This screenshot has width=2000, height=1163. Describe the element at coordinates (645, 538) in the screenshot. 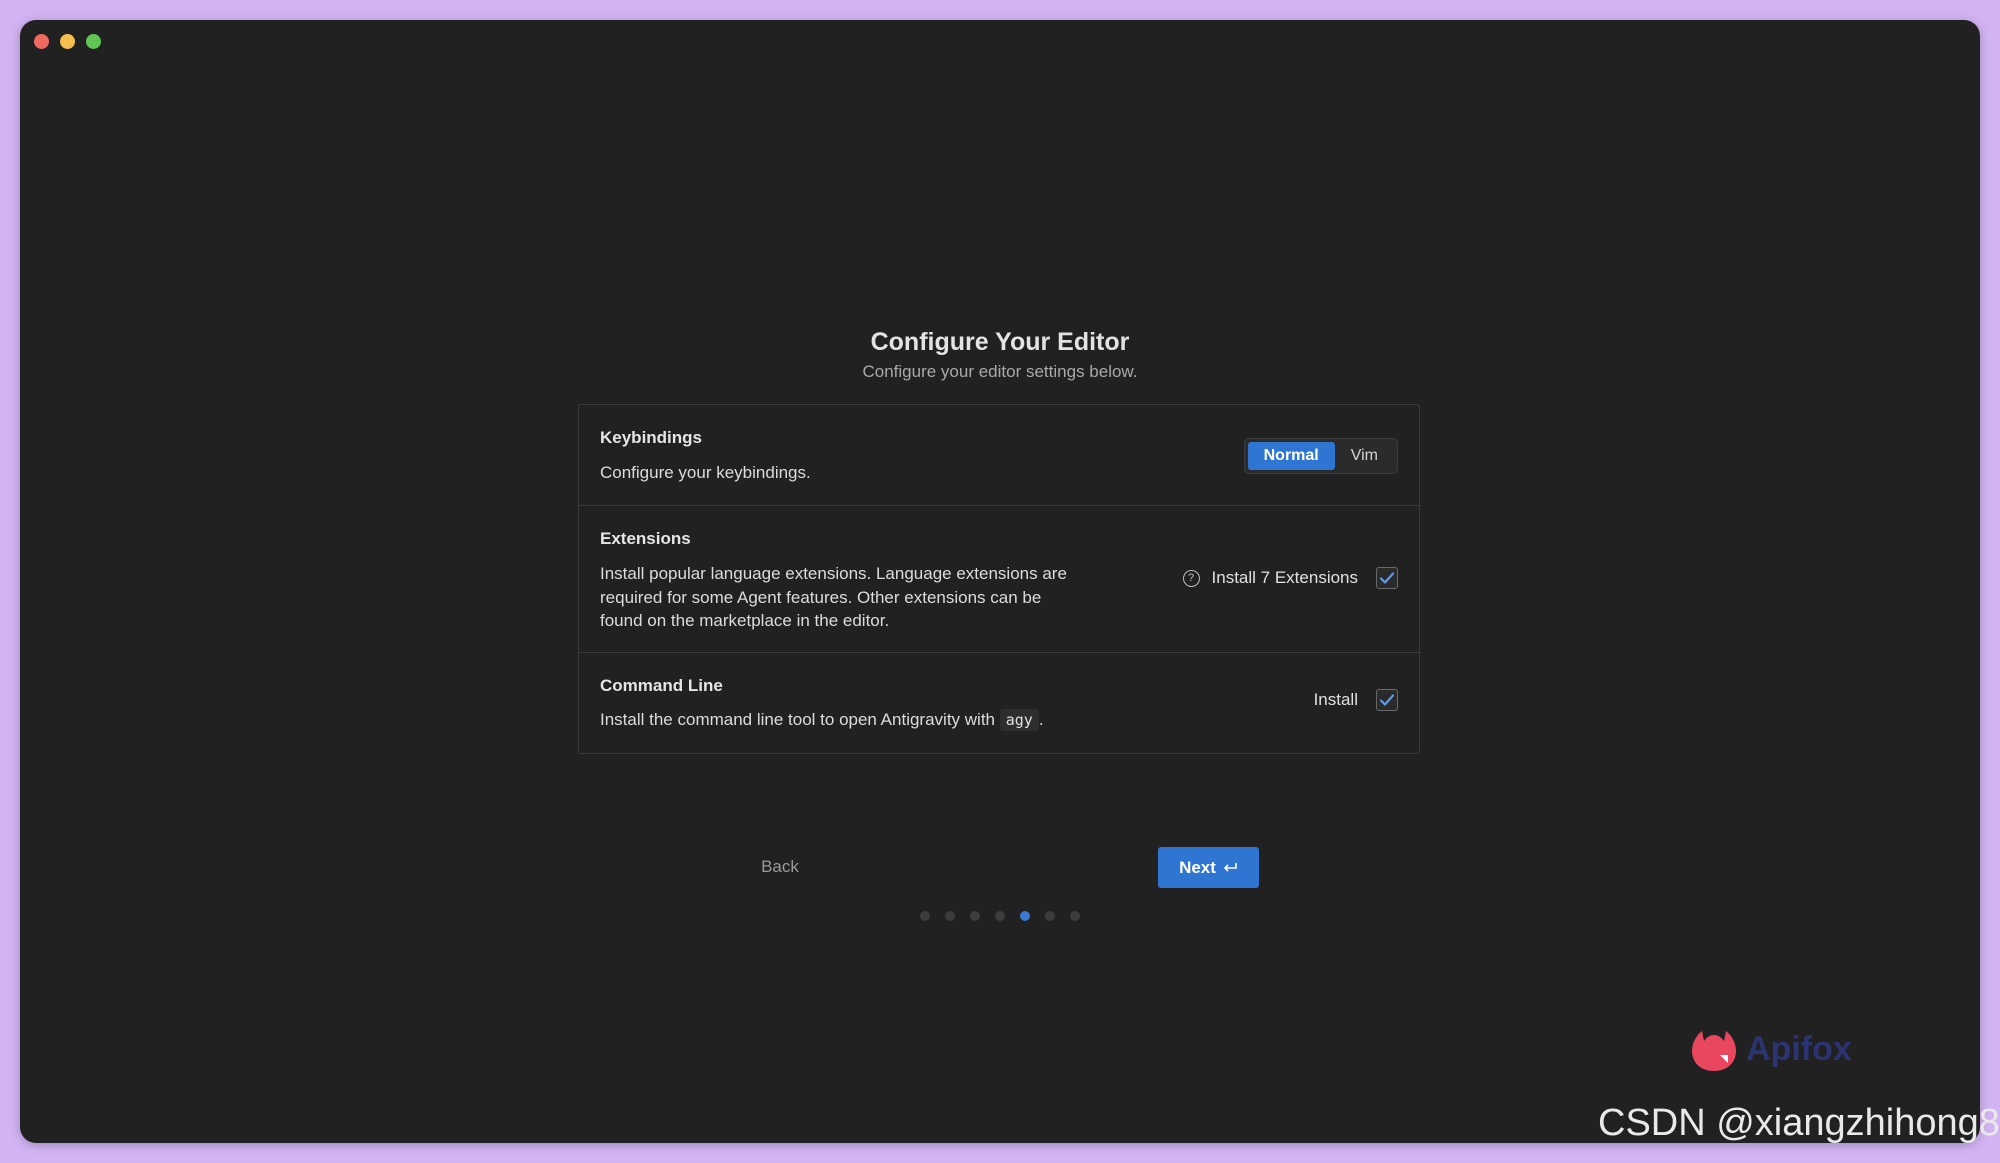

I see `extensions-title: Extensions` at that location.